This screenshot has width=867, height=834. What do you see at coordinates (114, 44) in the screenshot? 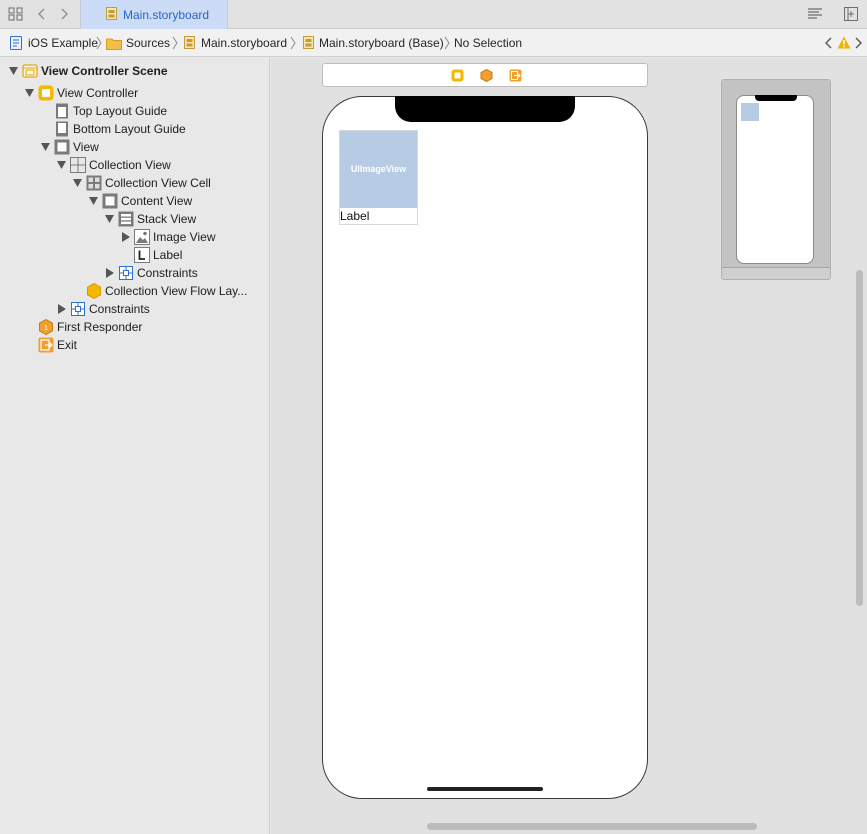
I see `folder-icon` at bounding box center [114, 44].